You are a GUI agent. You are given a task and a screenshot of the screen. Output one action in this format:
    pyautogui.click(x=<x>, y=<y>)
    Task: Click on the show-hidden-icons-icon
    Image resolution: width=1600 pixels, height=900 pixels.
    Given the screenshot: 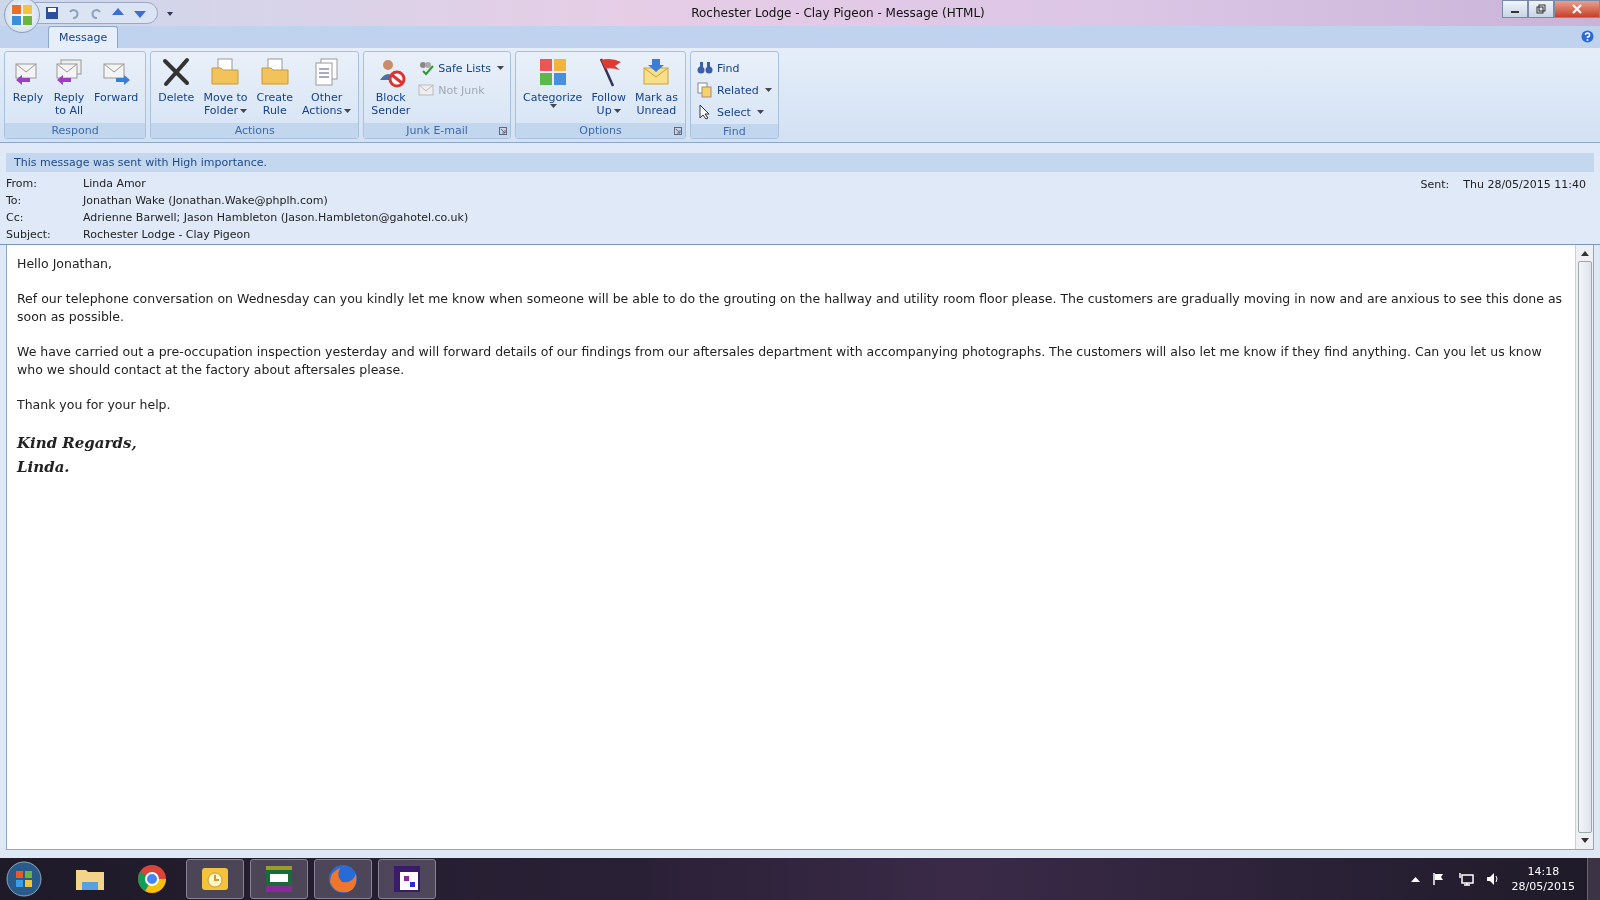 What is the action you would take?
    pyautogui.click(x=1415, y=879)
    